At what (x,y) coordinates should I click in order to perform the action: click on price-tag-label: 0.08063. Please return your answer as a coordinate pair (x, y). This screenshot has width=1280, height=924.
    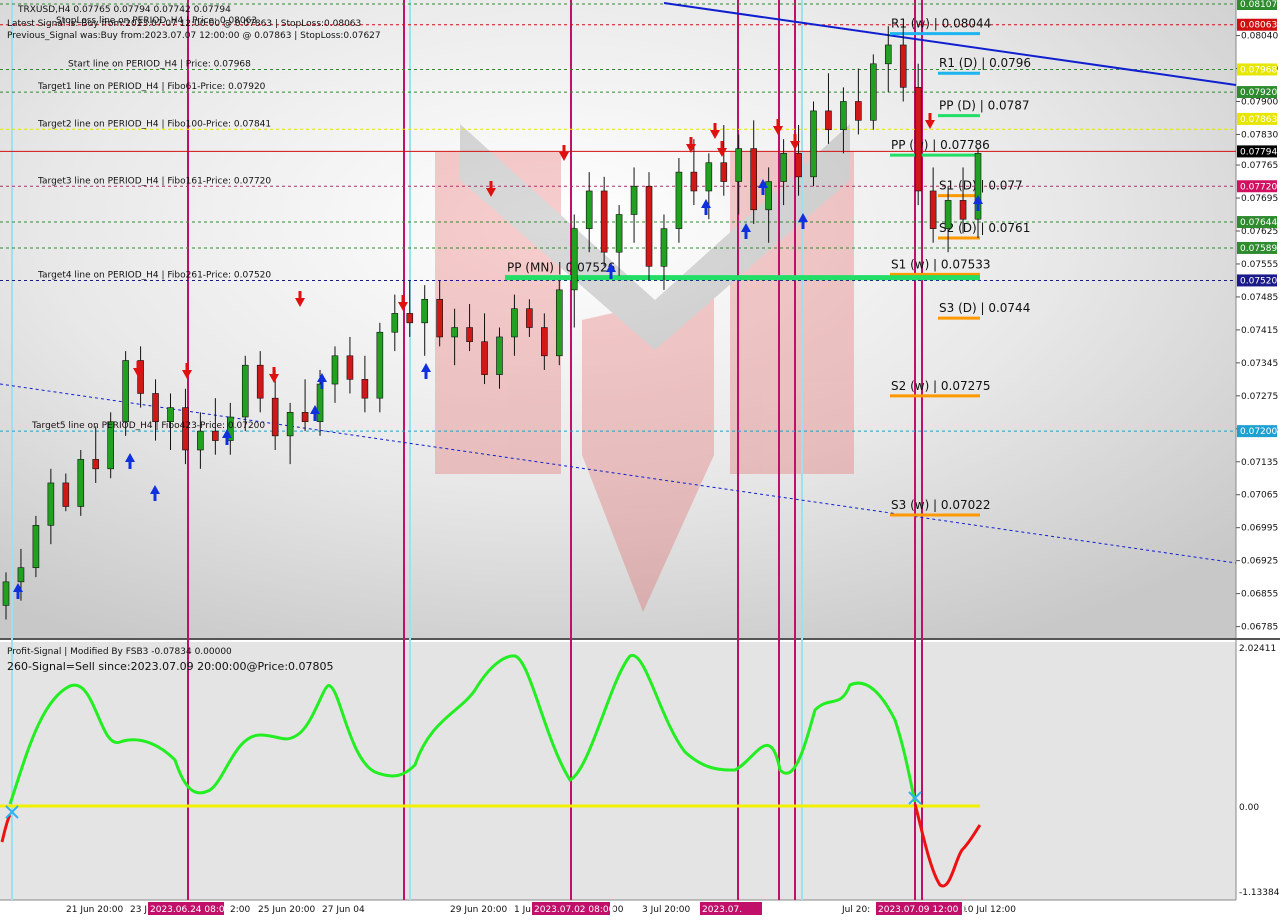
    Looking at the image, I should click on (1258, 26).